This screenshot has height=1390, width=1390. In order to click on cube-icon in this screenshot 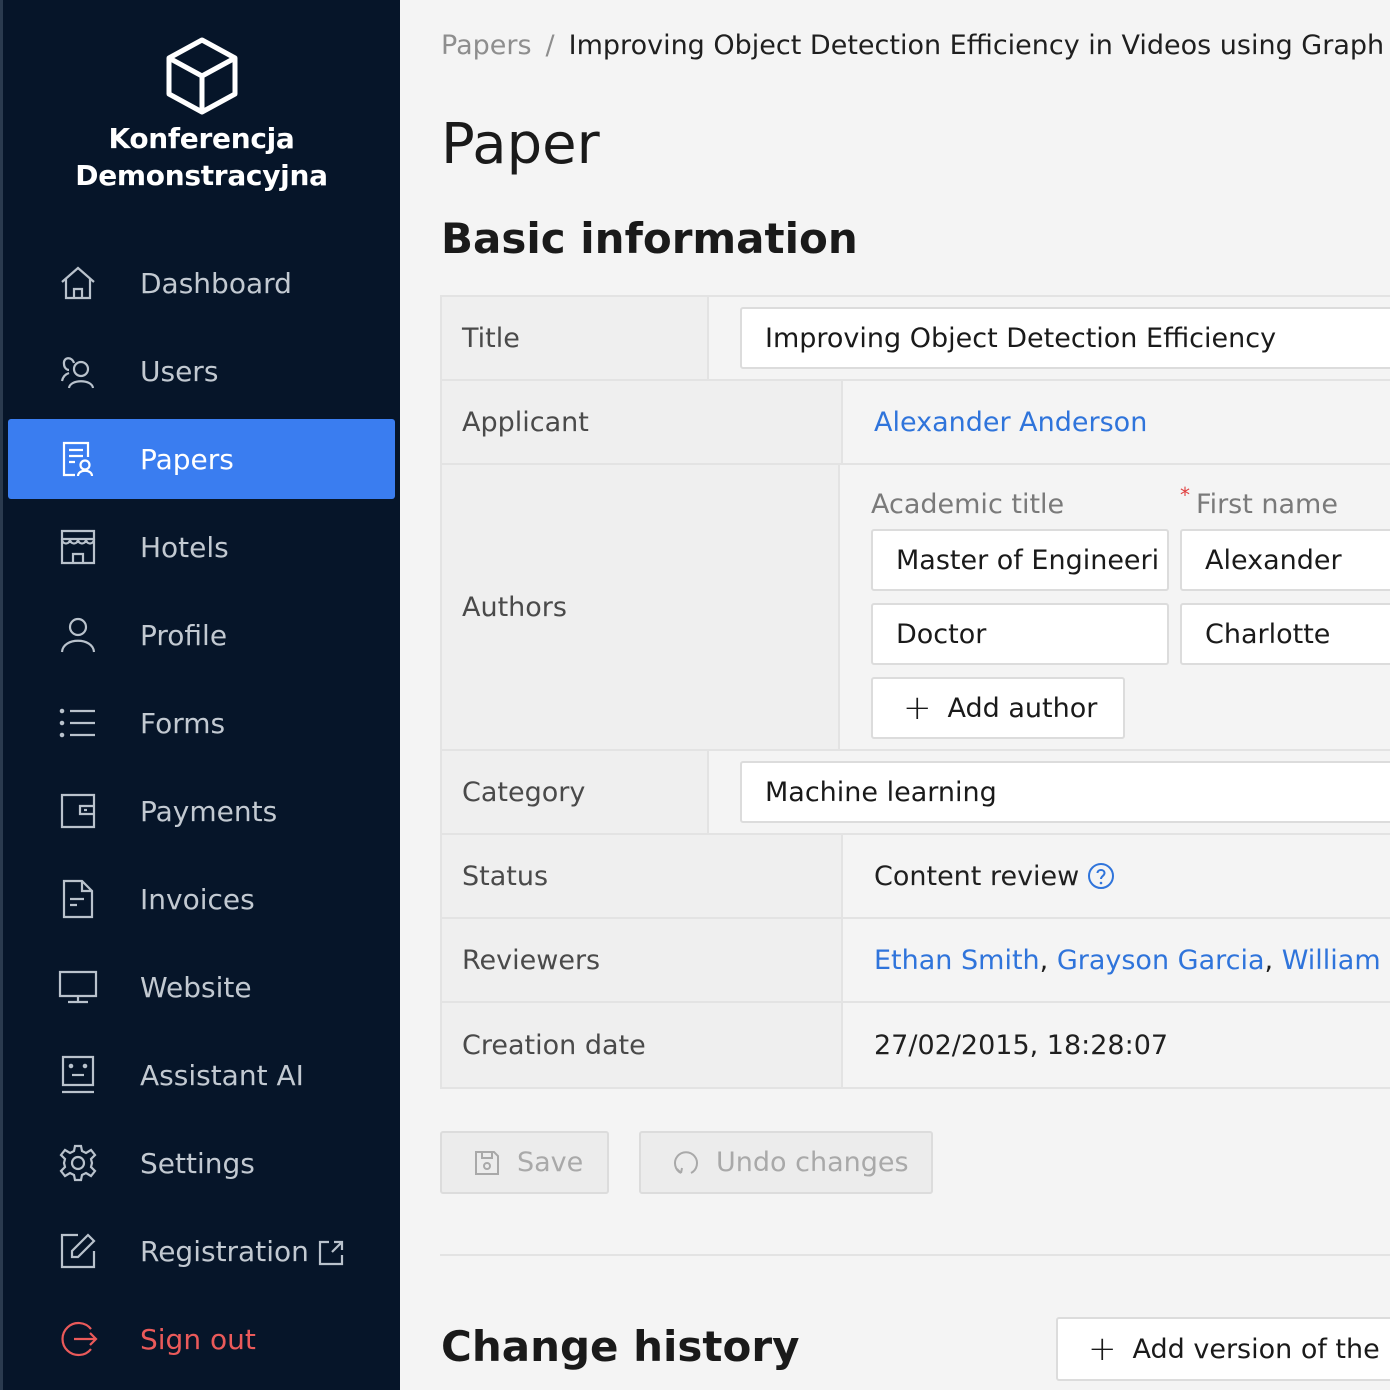, I will do `click(201, 76)`.